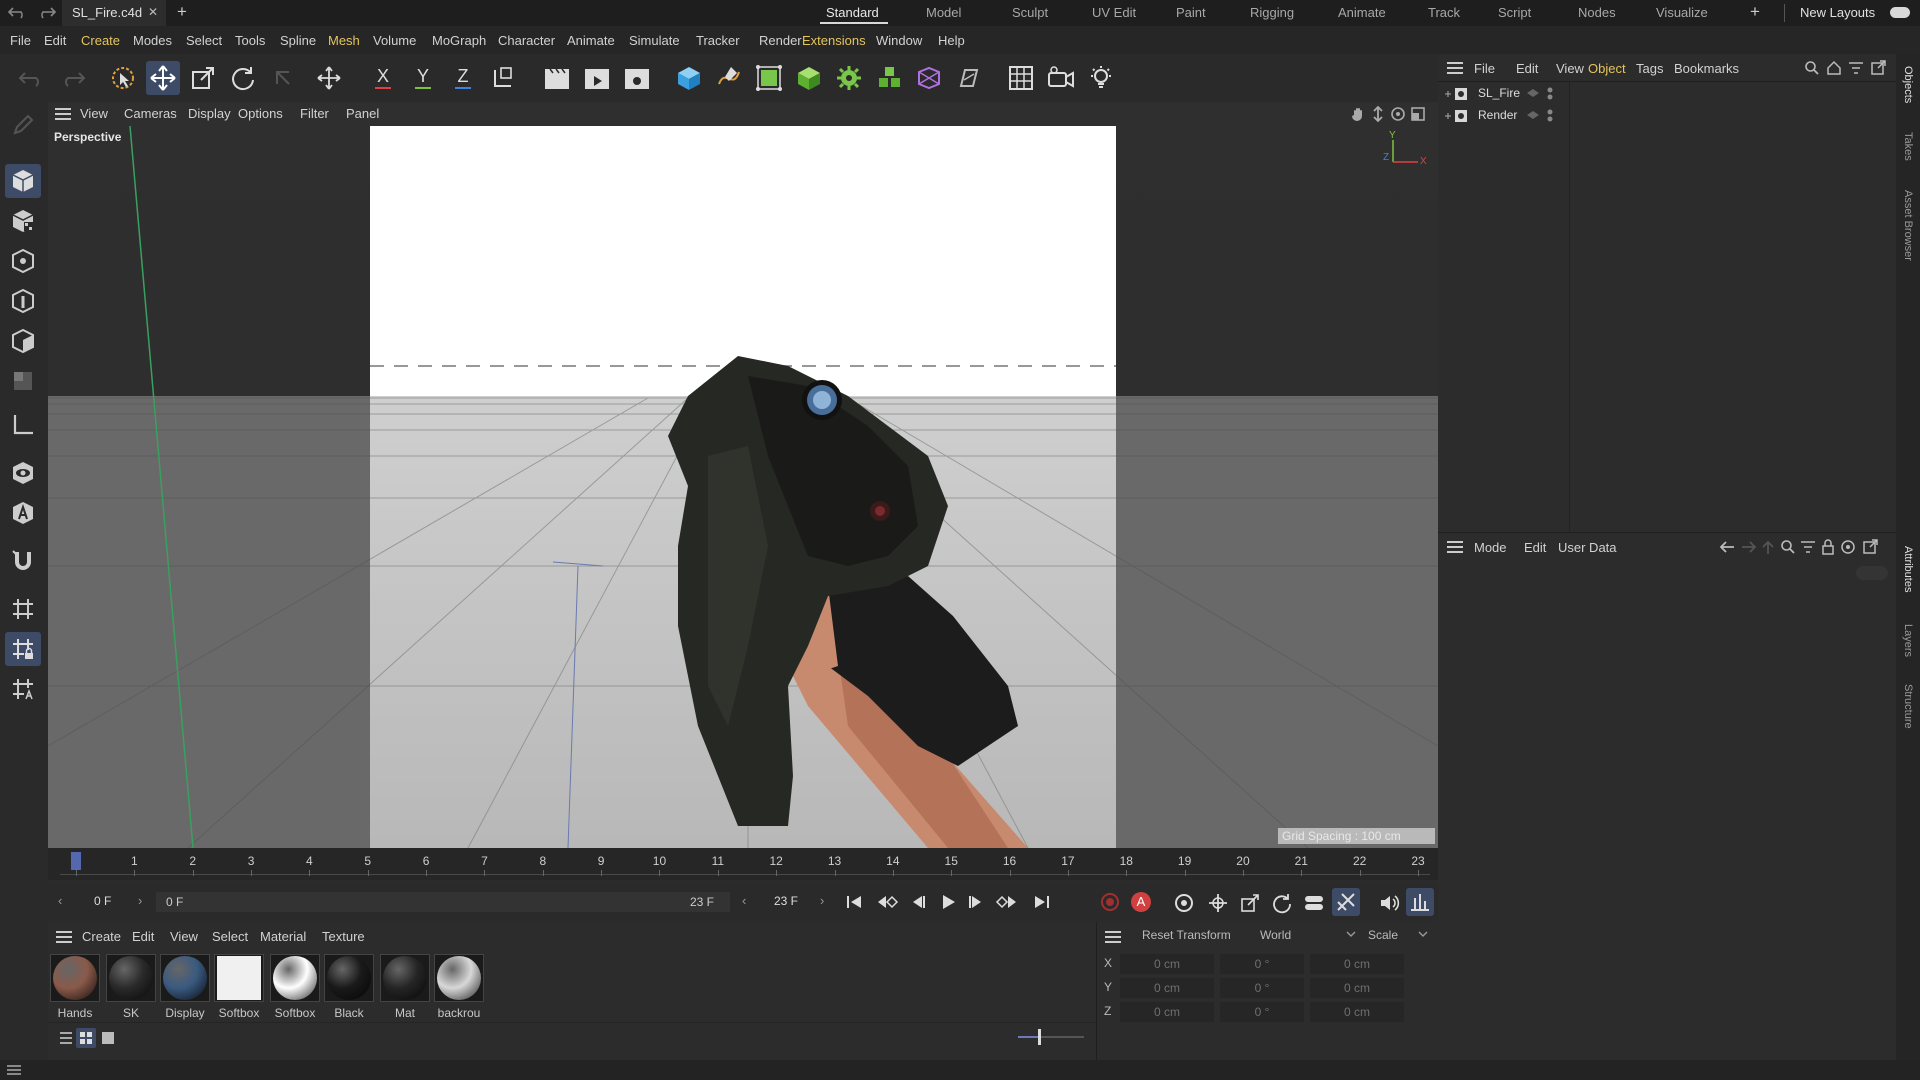  I want to click on layout-tab-uv-edit: UV Edit, so click(1114, 12).